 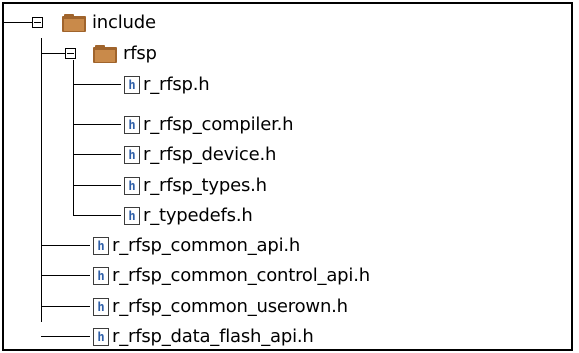 I want to click on tree-node-file: h r_rfsp_common_userown.h, so click(x=220, y=306).